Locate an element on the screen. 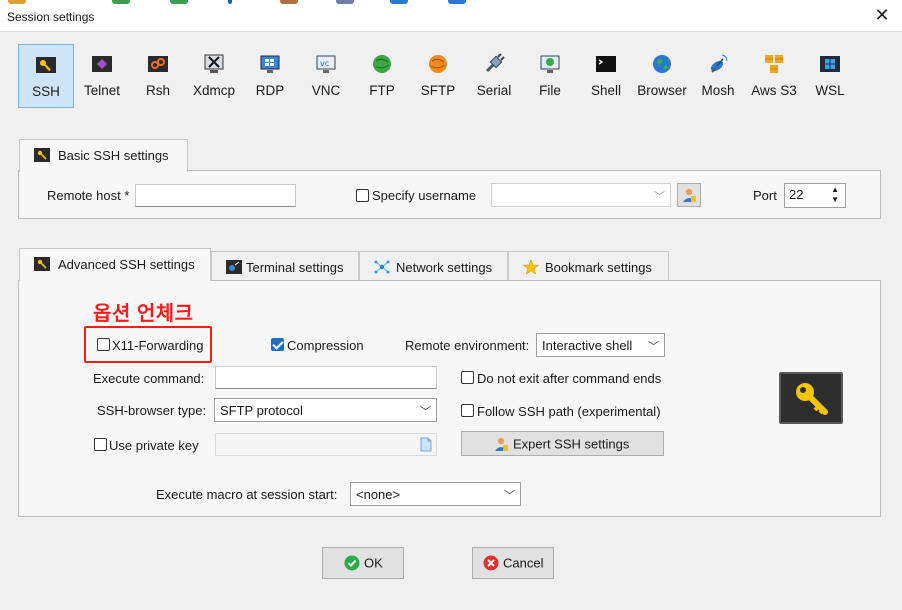  svg-text: vc is located at coordinates (324, 63).